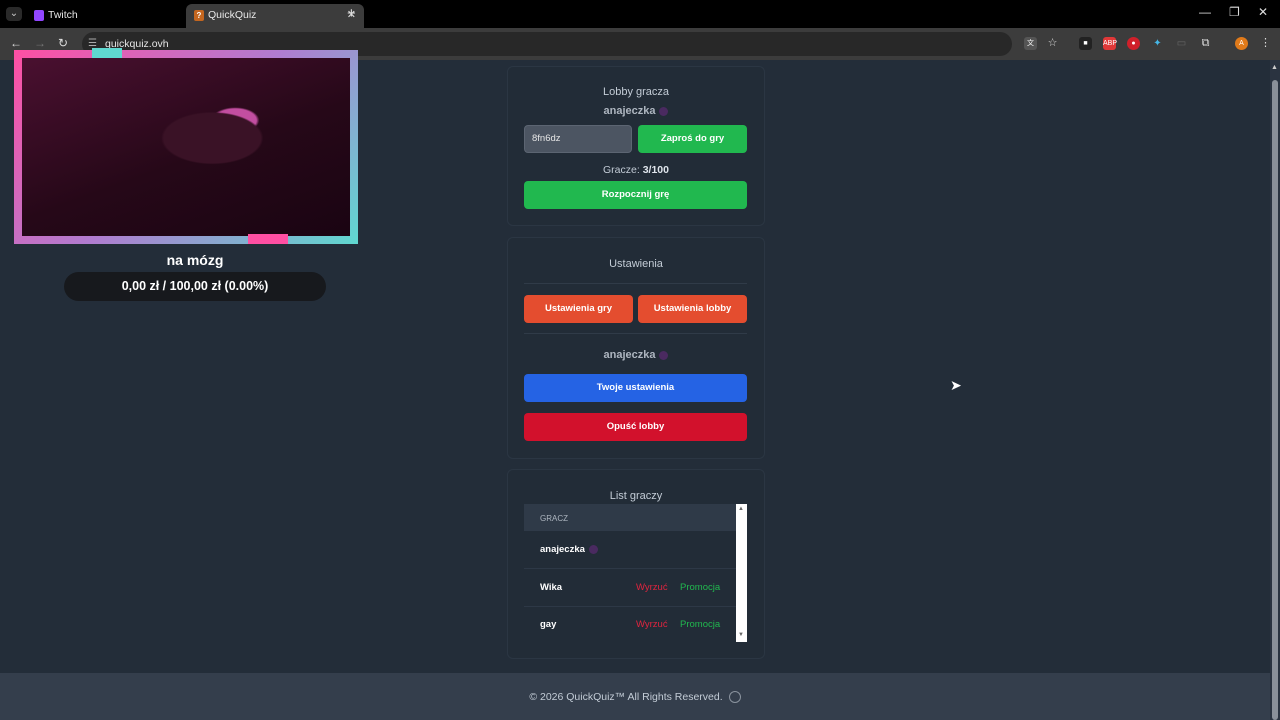 Image resolution: width=1280 pixels, height=720 pixels. What do you see at coordinates (630, 517) in the screenshot?
I see `table-header: GRACZ` at bounding box center [630, 517].